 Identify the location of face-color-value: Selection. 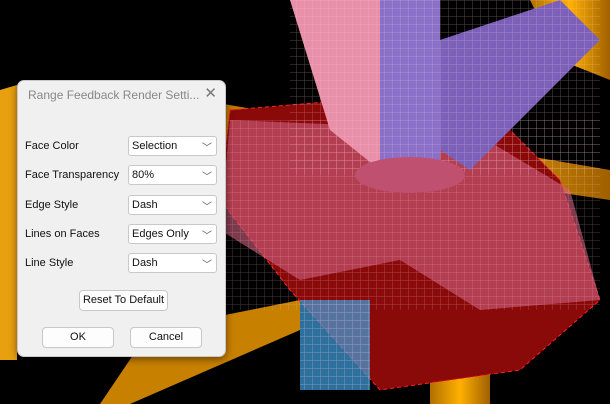
(155, 146).